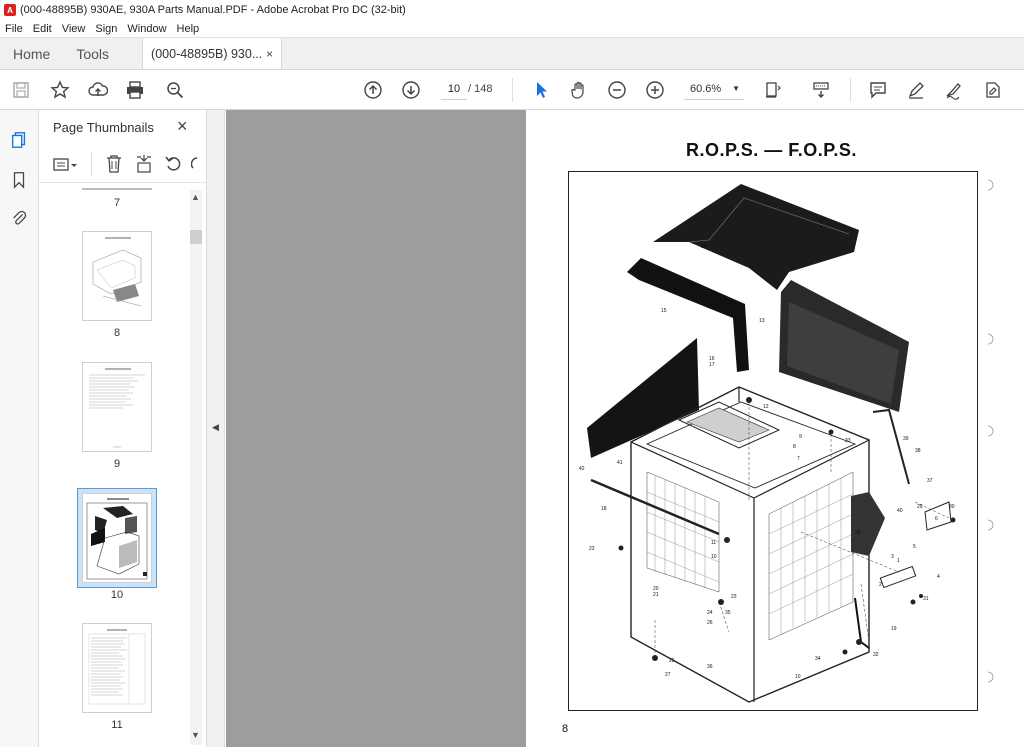 Image resolution: width=1024 pixels, height=747 pixels. I want to click on zoom-search-icon, so click(175, 90).